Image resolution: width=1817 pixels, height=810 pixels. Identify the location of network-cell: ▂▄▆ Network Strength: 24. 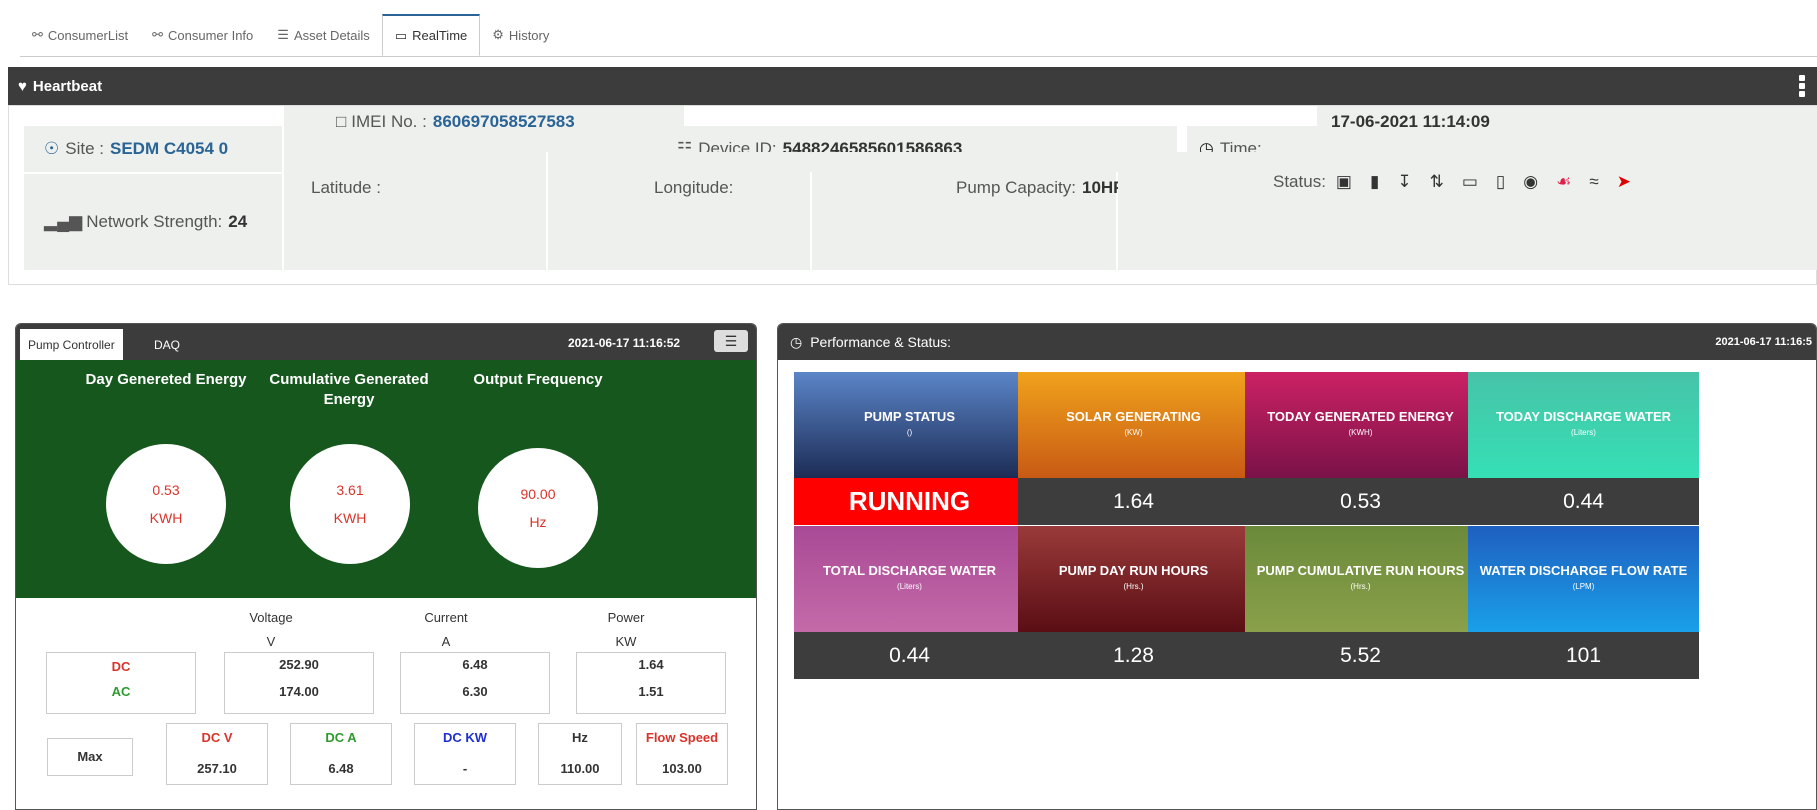
(153, 222).